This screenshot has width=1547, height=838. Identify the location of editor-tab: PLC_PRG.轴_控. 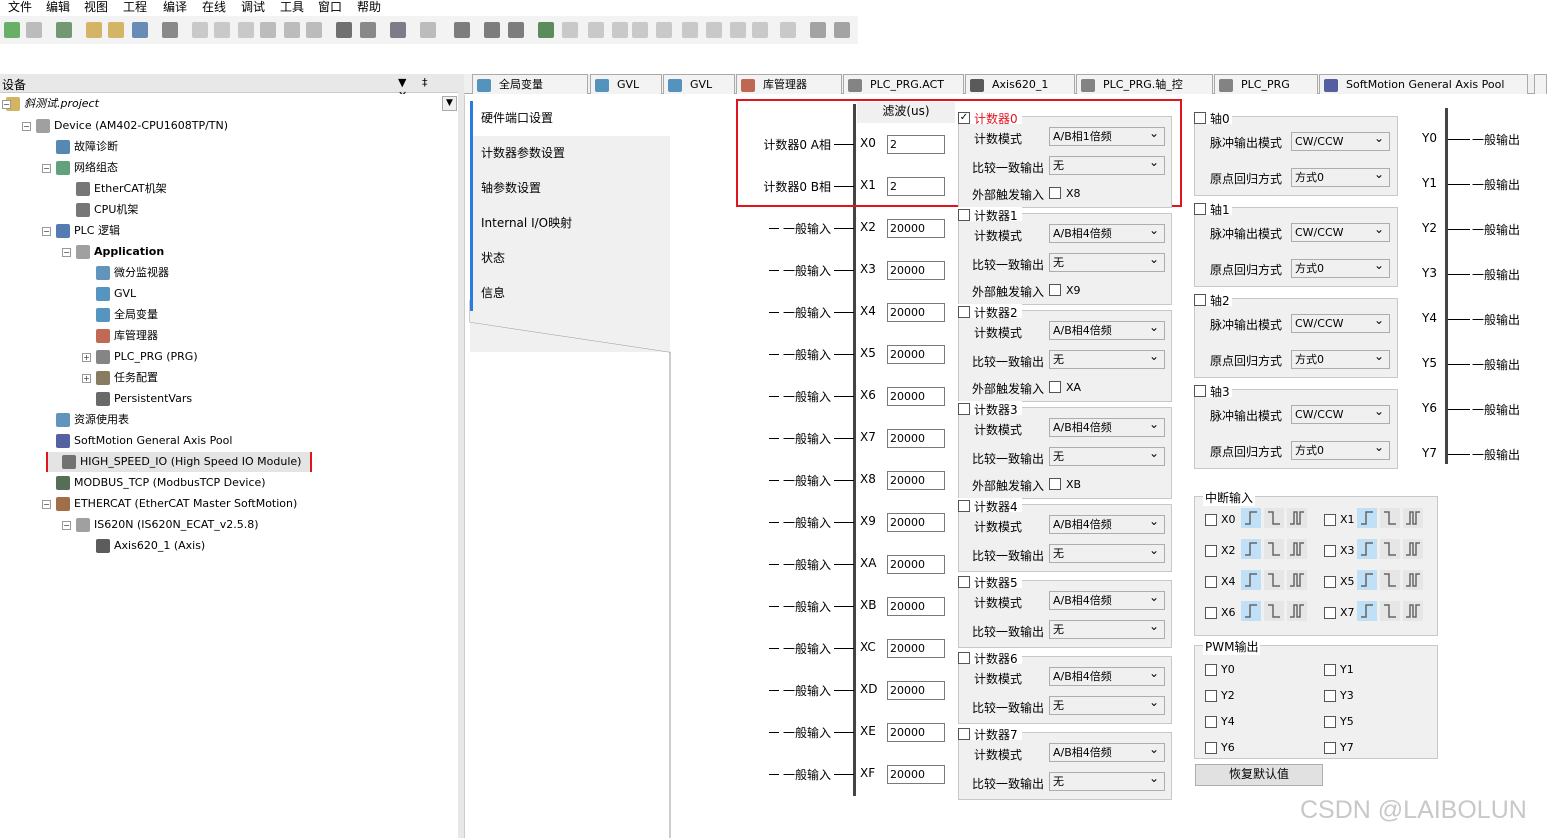
(1144, 84).